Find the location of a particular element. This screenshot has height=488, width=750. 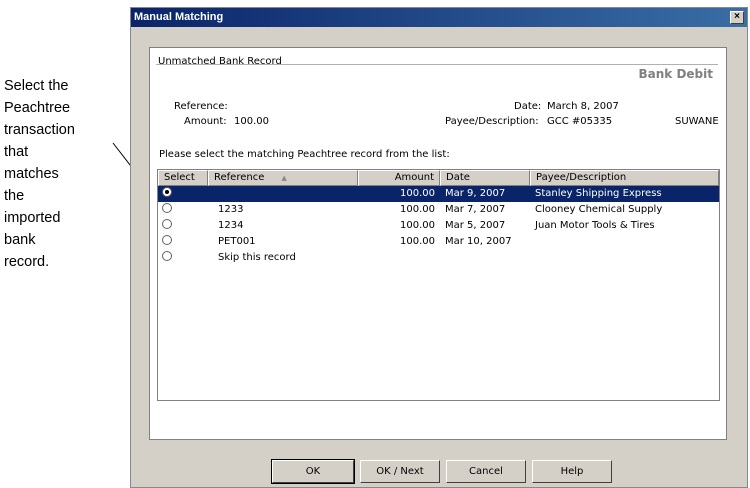

table-row: PET001 100.00 Mar 10, 2007 is located at coordinates (438, 242).